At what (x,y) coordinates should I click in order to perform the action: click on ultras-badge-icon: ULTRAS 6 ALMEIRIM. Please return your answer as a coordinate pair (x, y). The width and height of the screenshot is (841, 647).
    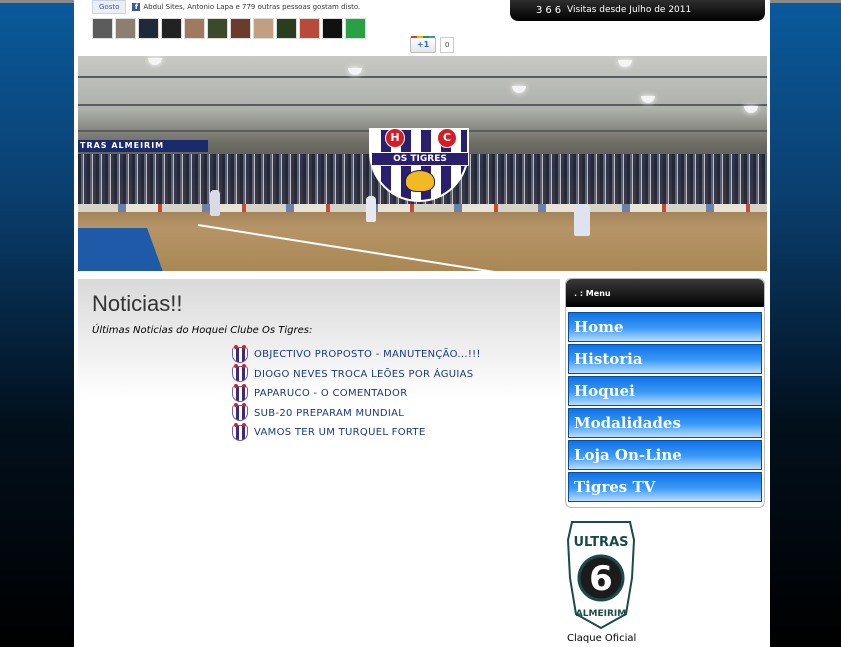
    Looking at the image, I should click on (601, 575).